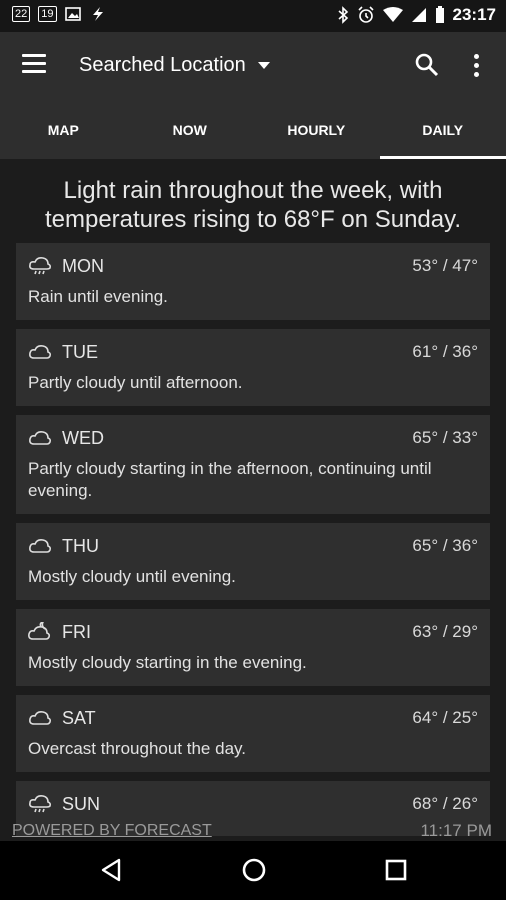  What do you see at coordinates (39, 631) in the screenshot?
I see `partly-cloudy-night-icon` at bounding box center [39, 631].